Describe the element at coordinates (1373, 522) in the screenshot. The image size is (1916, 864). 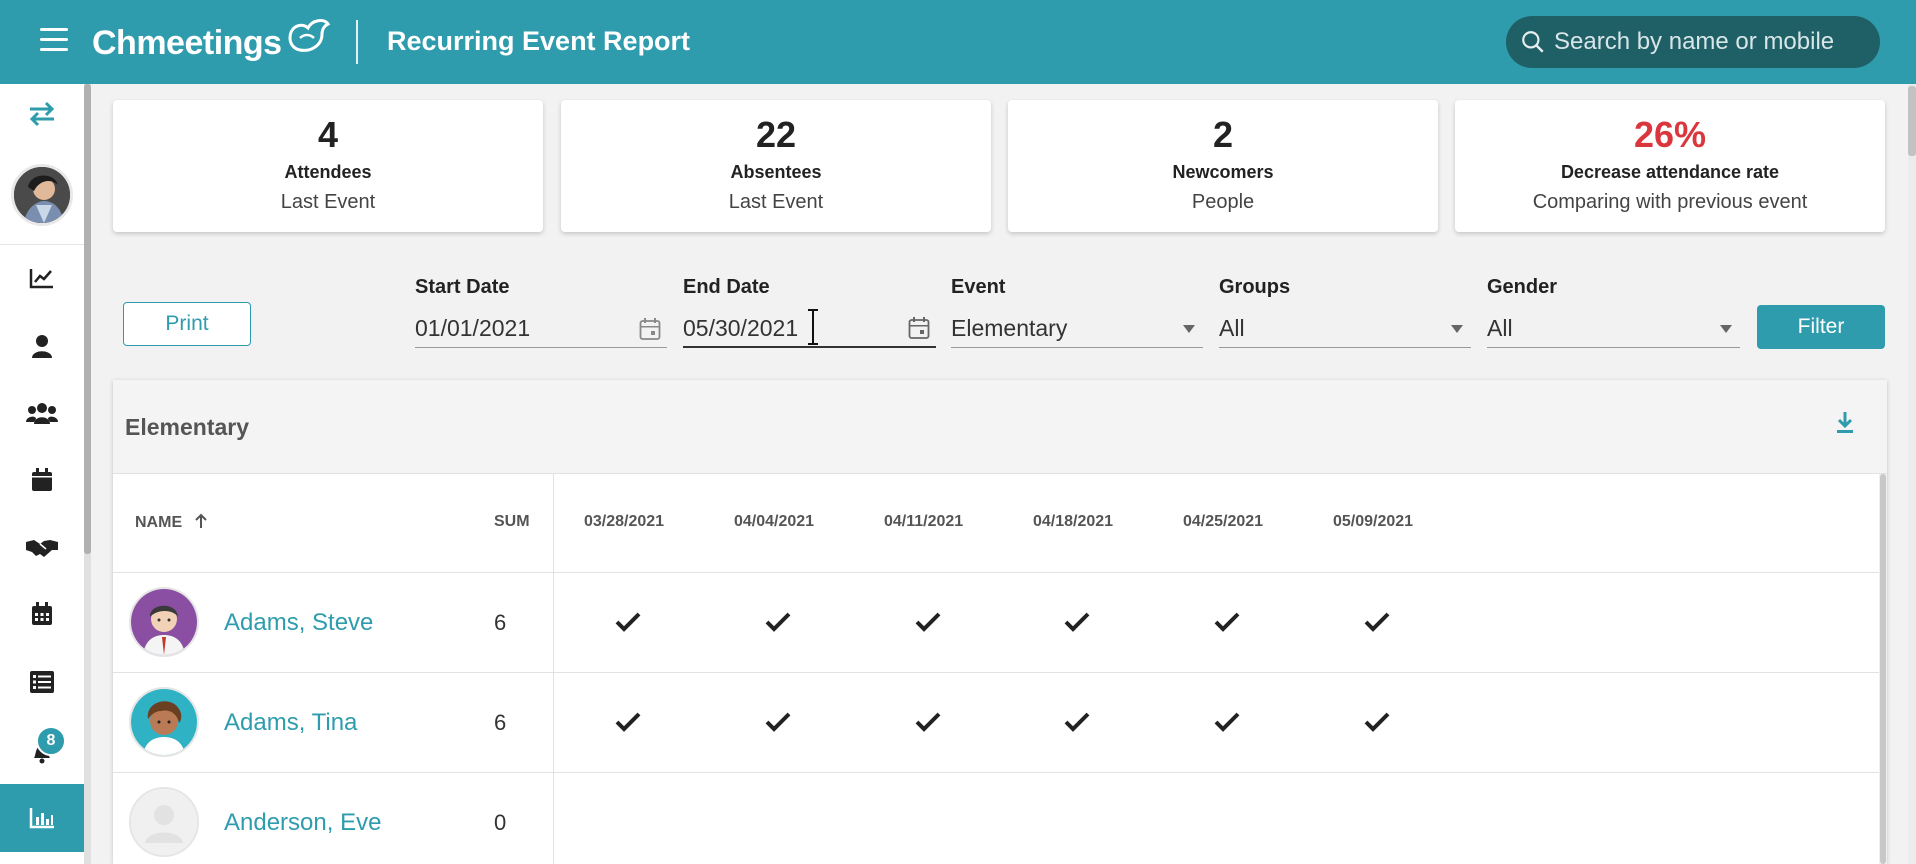
I see `date-column-header: 05/09/2021` at that location.